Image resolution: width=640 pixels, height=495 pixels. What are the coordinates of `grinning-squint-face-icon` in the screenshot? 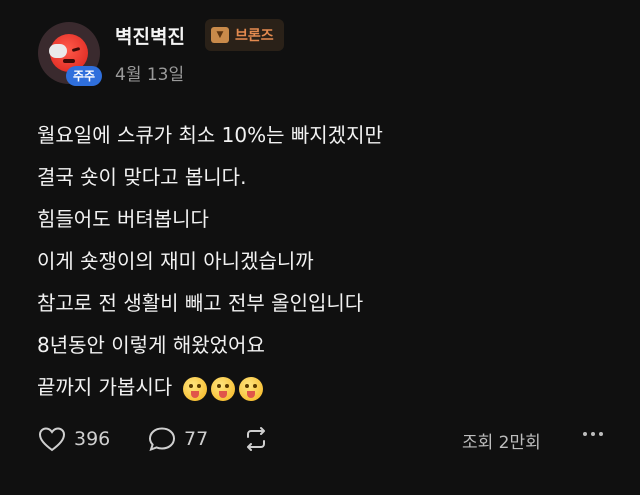 It's located at (194, 388).